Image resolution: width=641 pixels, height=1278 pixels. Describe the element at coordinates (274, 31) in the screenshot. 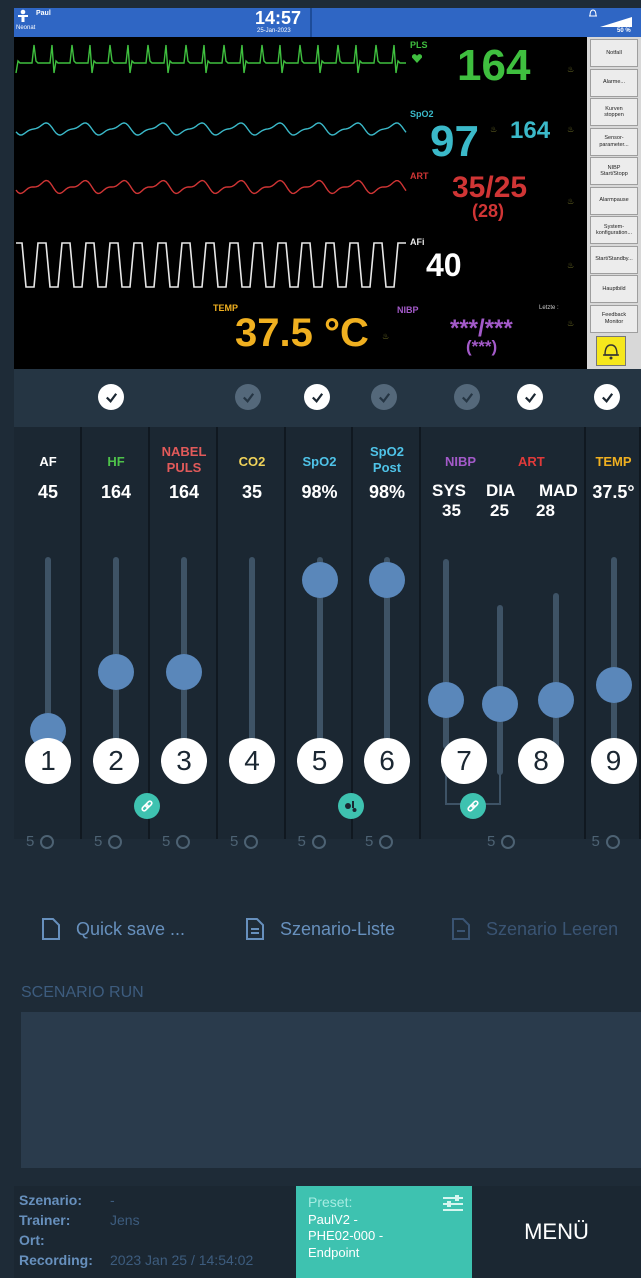

I see `clock-date: 25-Jan-2023` at that location.